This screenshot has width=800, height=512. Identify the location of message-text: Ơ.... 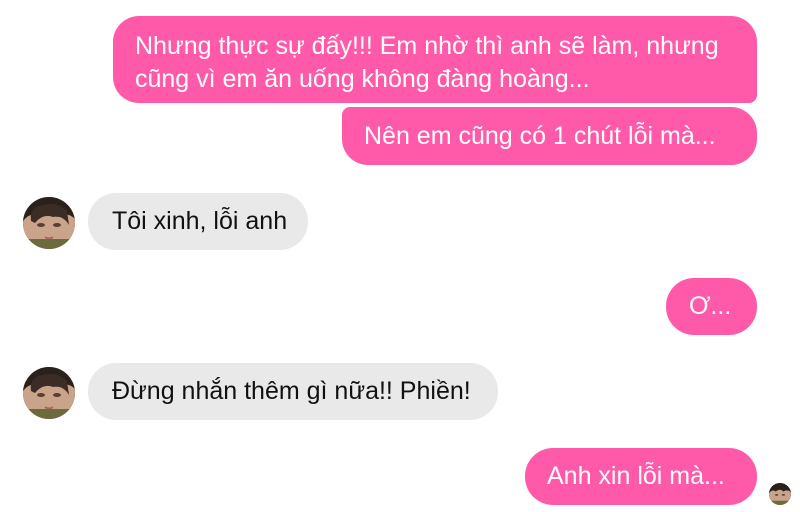
(710, 306).